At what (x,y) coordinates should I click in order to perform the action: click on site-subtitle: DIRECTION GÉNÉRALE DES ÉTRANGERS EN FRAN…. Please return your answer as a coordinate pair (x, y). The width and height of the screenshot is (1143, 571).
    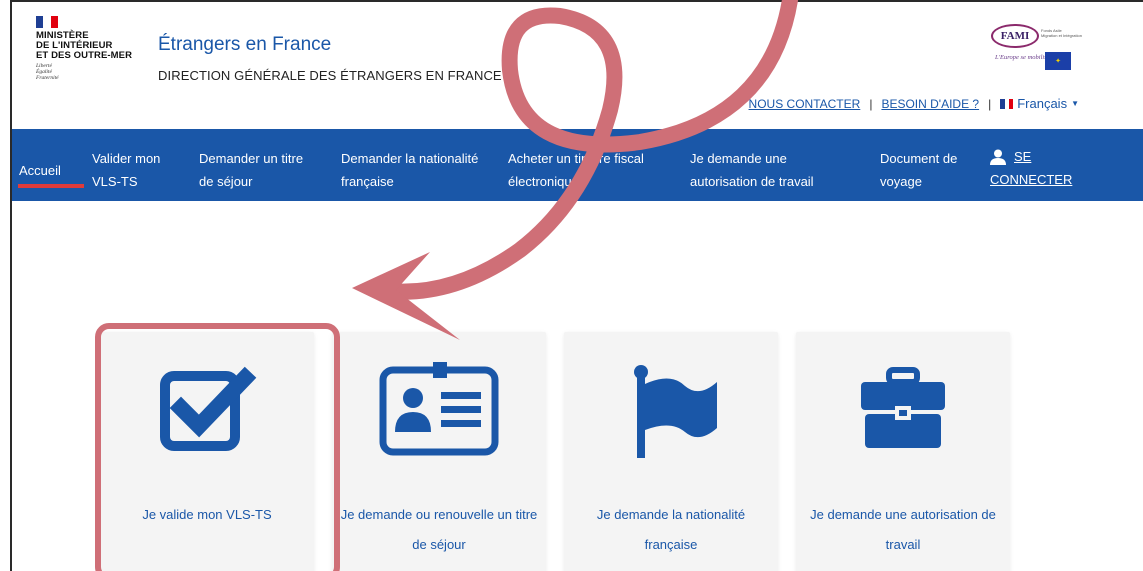
    Looking at the image, I should click on (330, 75).